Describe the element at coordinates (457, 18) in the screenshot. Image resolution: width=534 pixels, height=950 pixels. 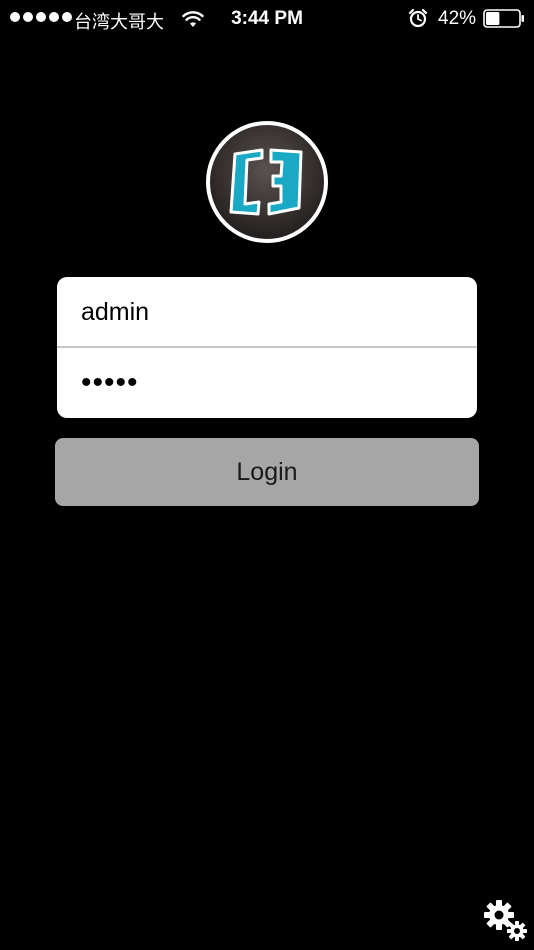
I see `battery-percent: 42%` at that location.